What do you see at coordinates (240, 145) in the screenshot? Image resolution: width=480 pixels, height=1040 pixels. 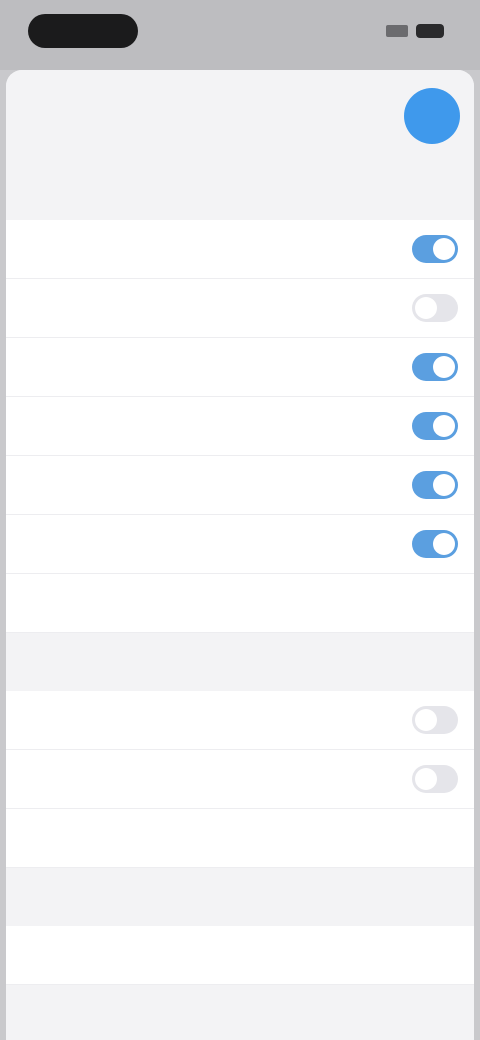 I see `sheet-header` at bounding box center [240, 145].